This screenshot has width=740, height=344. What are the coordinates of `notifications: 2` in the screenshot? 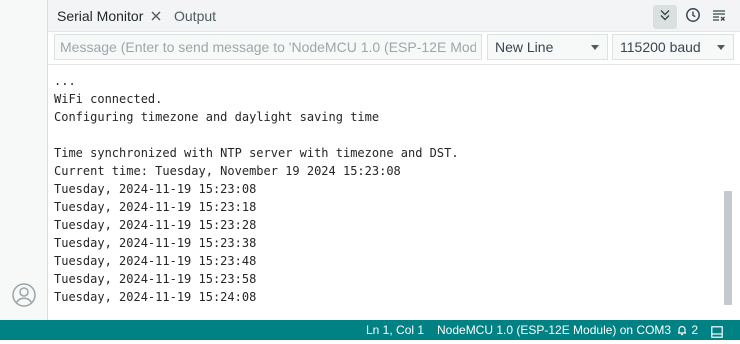 It's located at (687, 331).